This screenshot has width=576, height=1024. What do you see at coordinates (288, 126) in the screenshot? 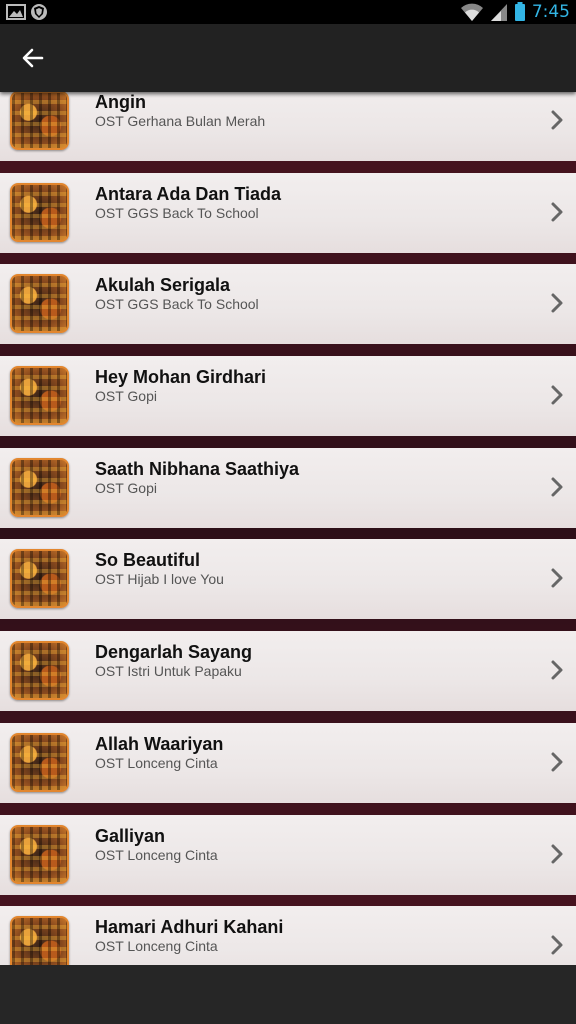
I see `list-item: Angin OST Gerhana Bulan Merah` at bounding box center [288, 126].